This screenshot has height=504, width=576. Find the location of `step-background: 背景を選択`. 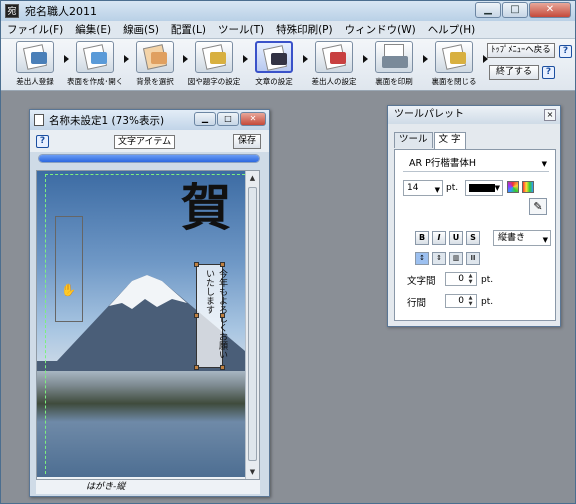

step-background: 背景を選択 is located at coordinates (155, 65).